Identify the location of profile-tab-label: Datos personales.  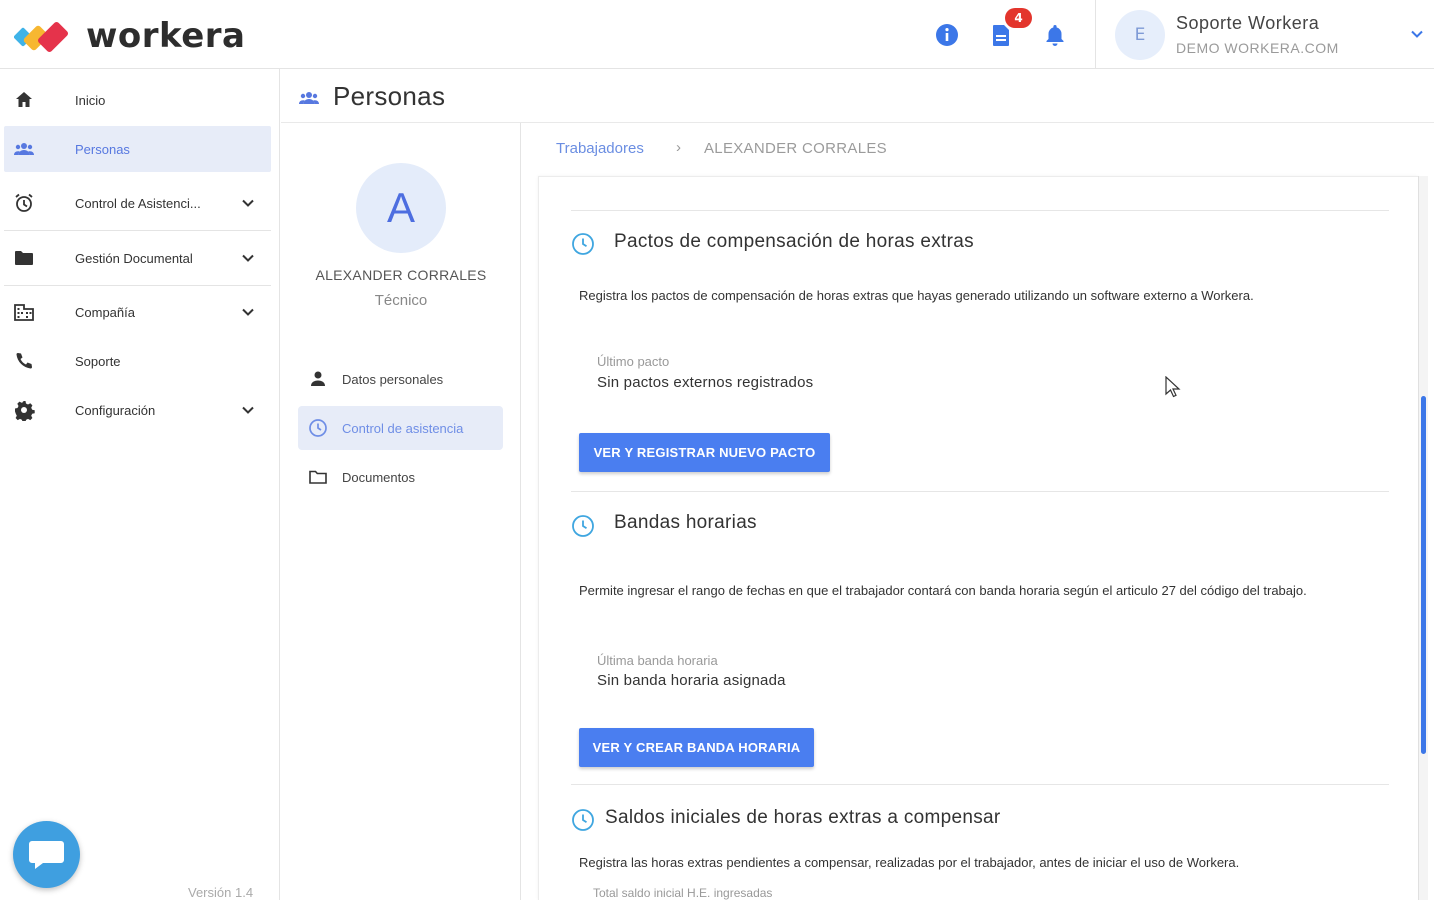
(393, 379).